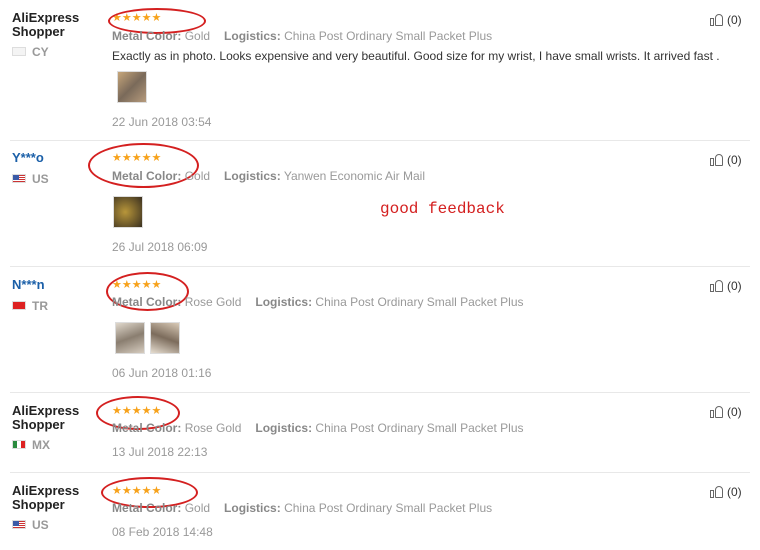  I want to click on username: N***n, so click(58, 285).